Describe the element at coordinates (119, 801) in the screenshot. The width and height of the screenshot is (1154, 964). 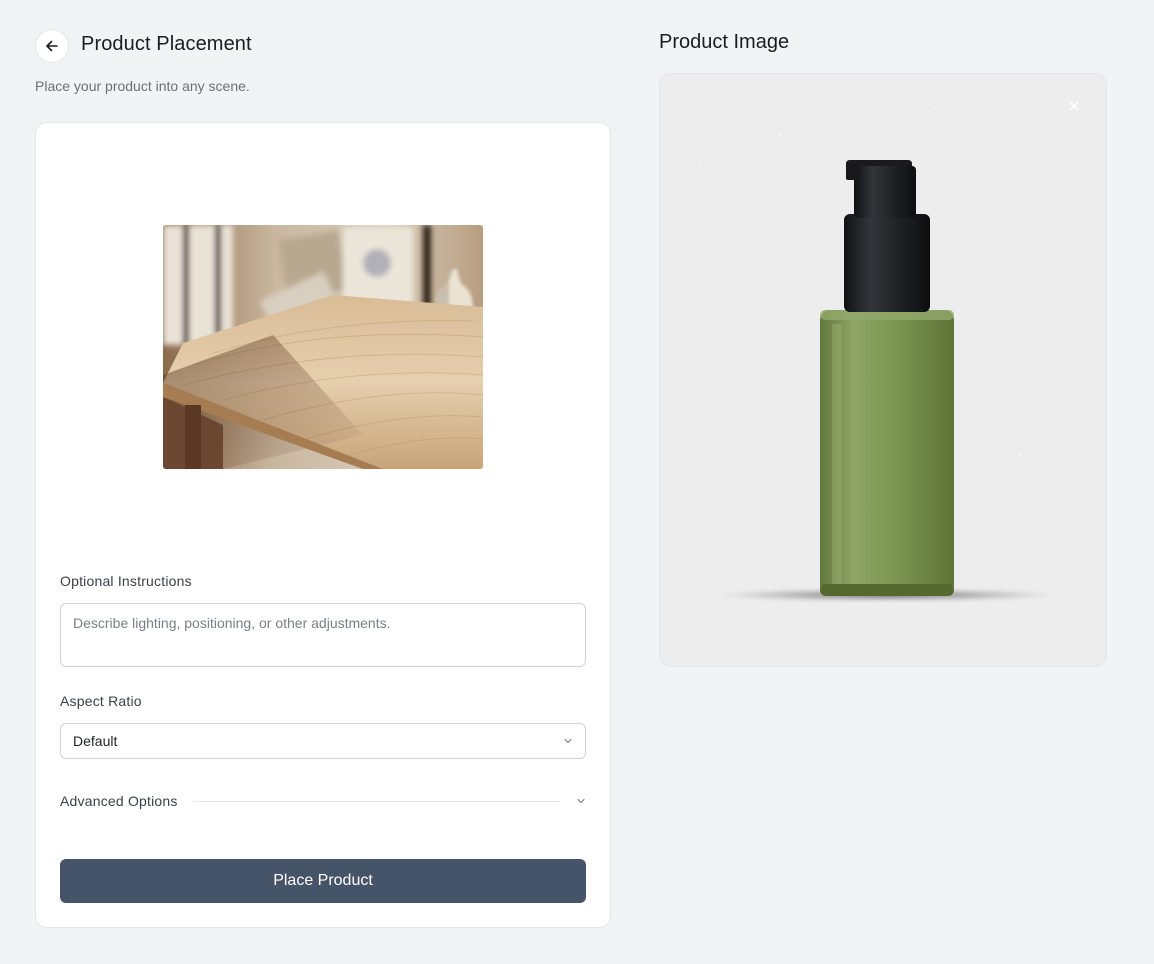
I see `advanced-options-label: Advanced Options` at that location.